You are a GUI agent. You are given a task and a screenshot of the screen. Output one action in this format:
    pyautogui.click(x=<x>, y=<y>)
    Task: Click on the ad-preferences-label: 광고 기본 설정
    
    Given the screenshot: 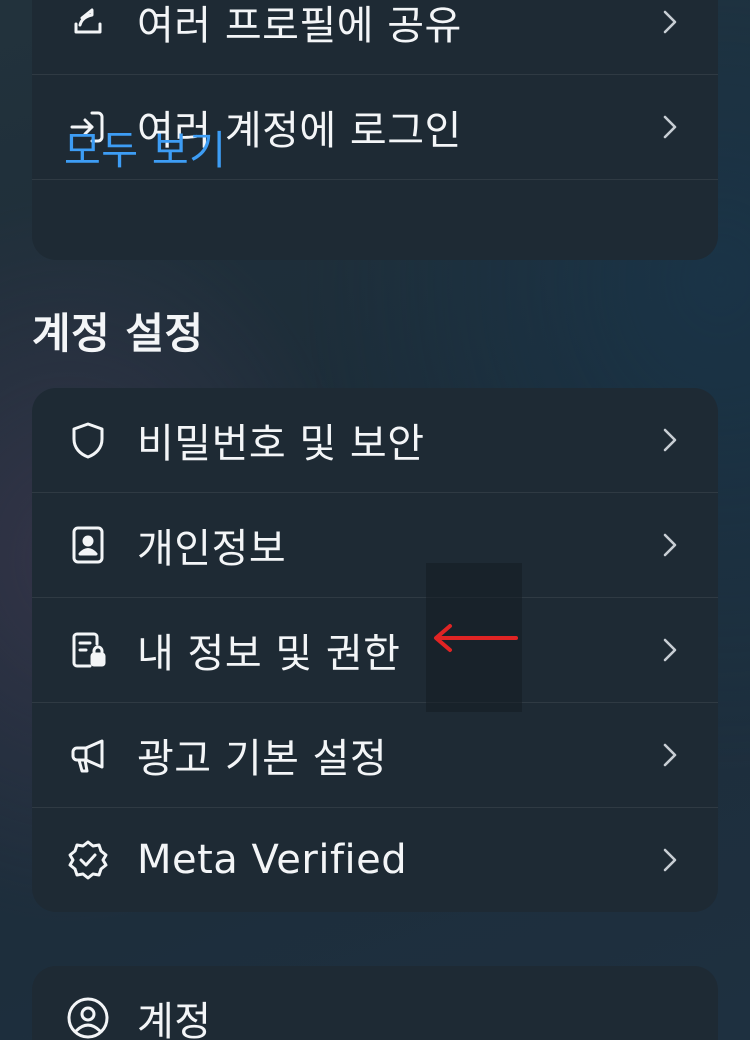 What is the action you would take?
    pyautogui.click(x=262, y=759)
    